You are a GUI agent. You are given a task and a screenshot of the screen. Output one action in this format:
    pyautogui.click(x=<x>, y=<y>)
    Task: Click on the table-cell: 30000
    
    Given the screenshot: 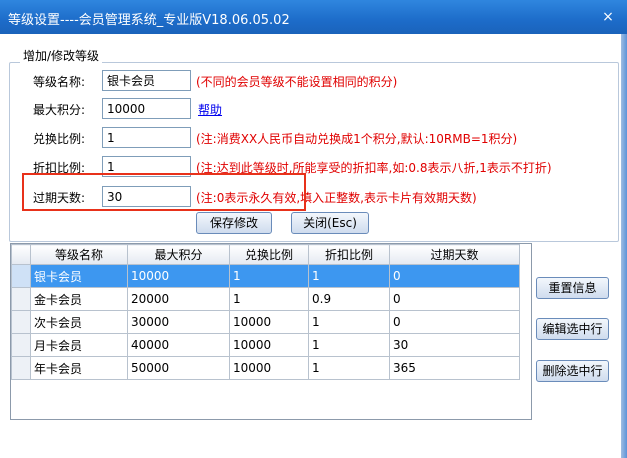 What is the action you would take?
    pyautogui.click(x=178, y=322)
    